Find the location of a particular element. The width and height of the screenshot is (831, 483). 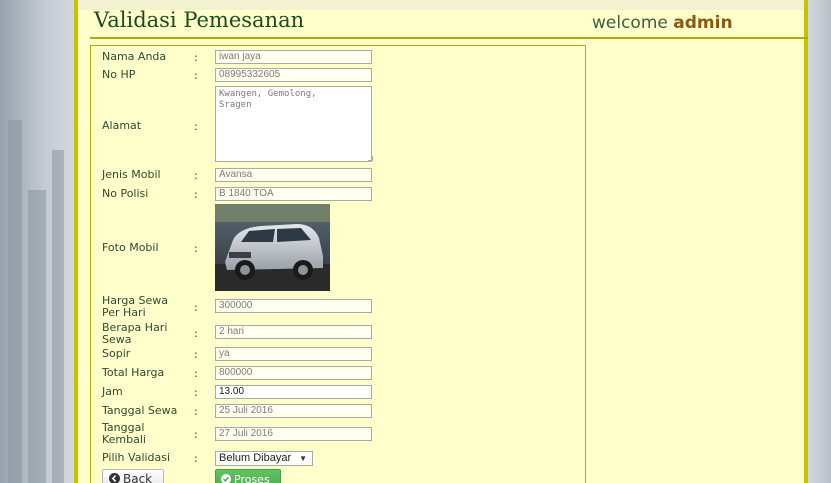

tgl-sewa-field: 25 Juli 2016 is located at coordinates (293, 411).